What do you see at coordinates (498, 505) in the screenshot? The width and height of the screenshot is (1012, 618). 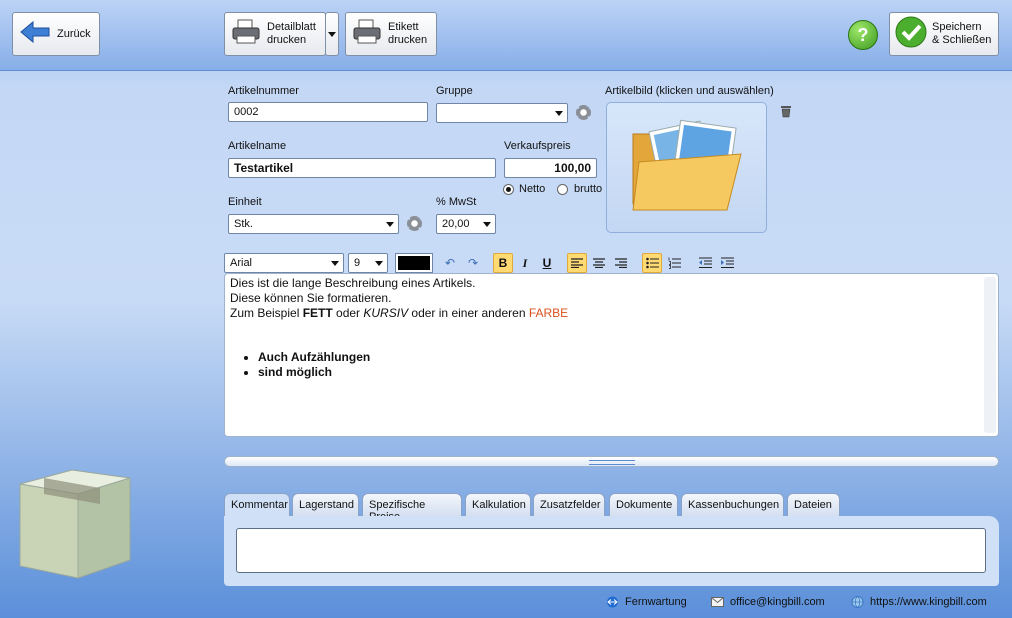 I see `tab-kalkulation: Kalkulation` at bounding box center [498, 505].